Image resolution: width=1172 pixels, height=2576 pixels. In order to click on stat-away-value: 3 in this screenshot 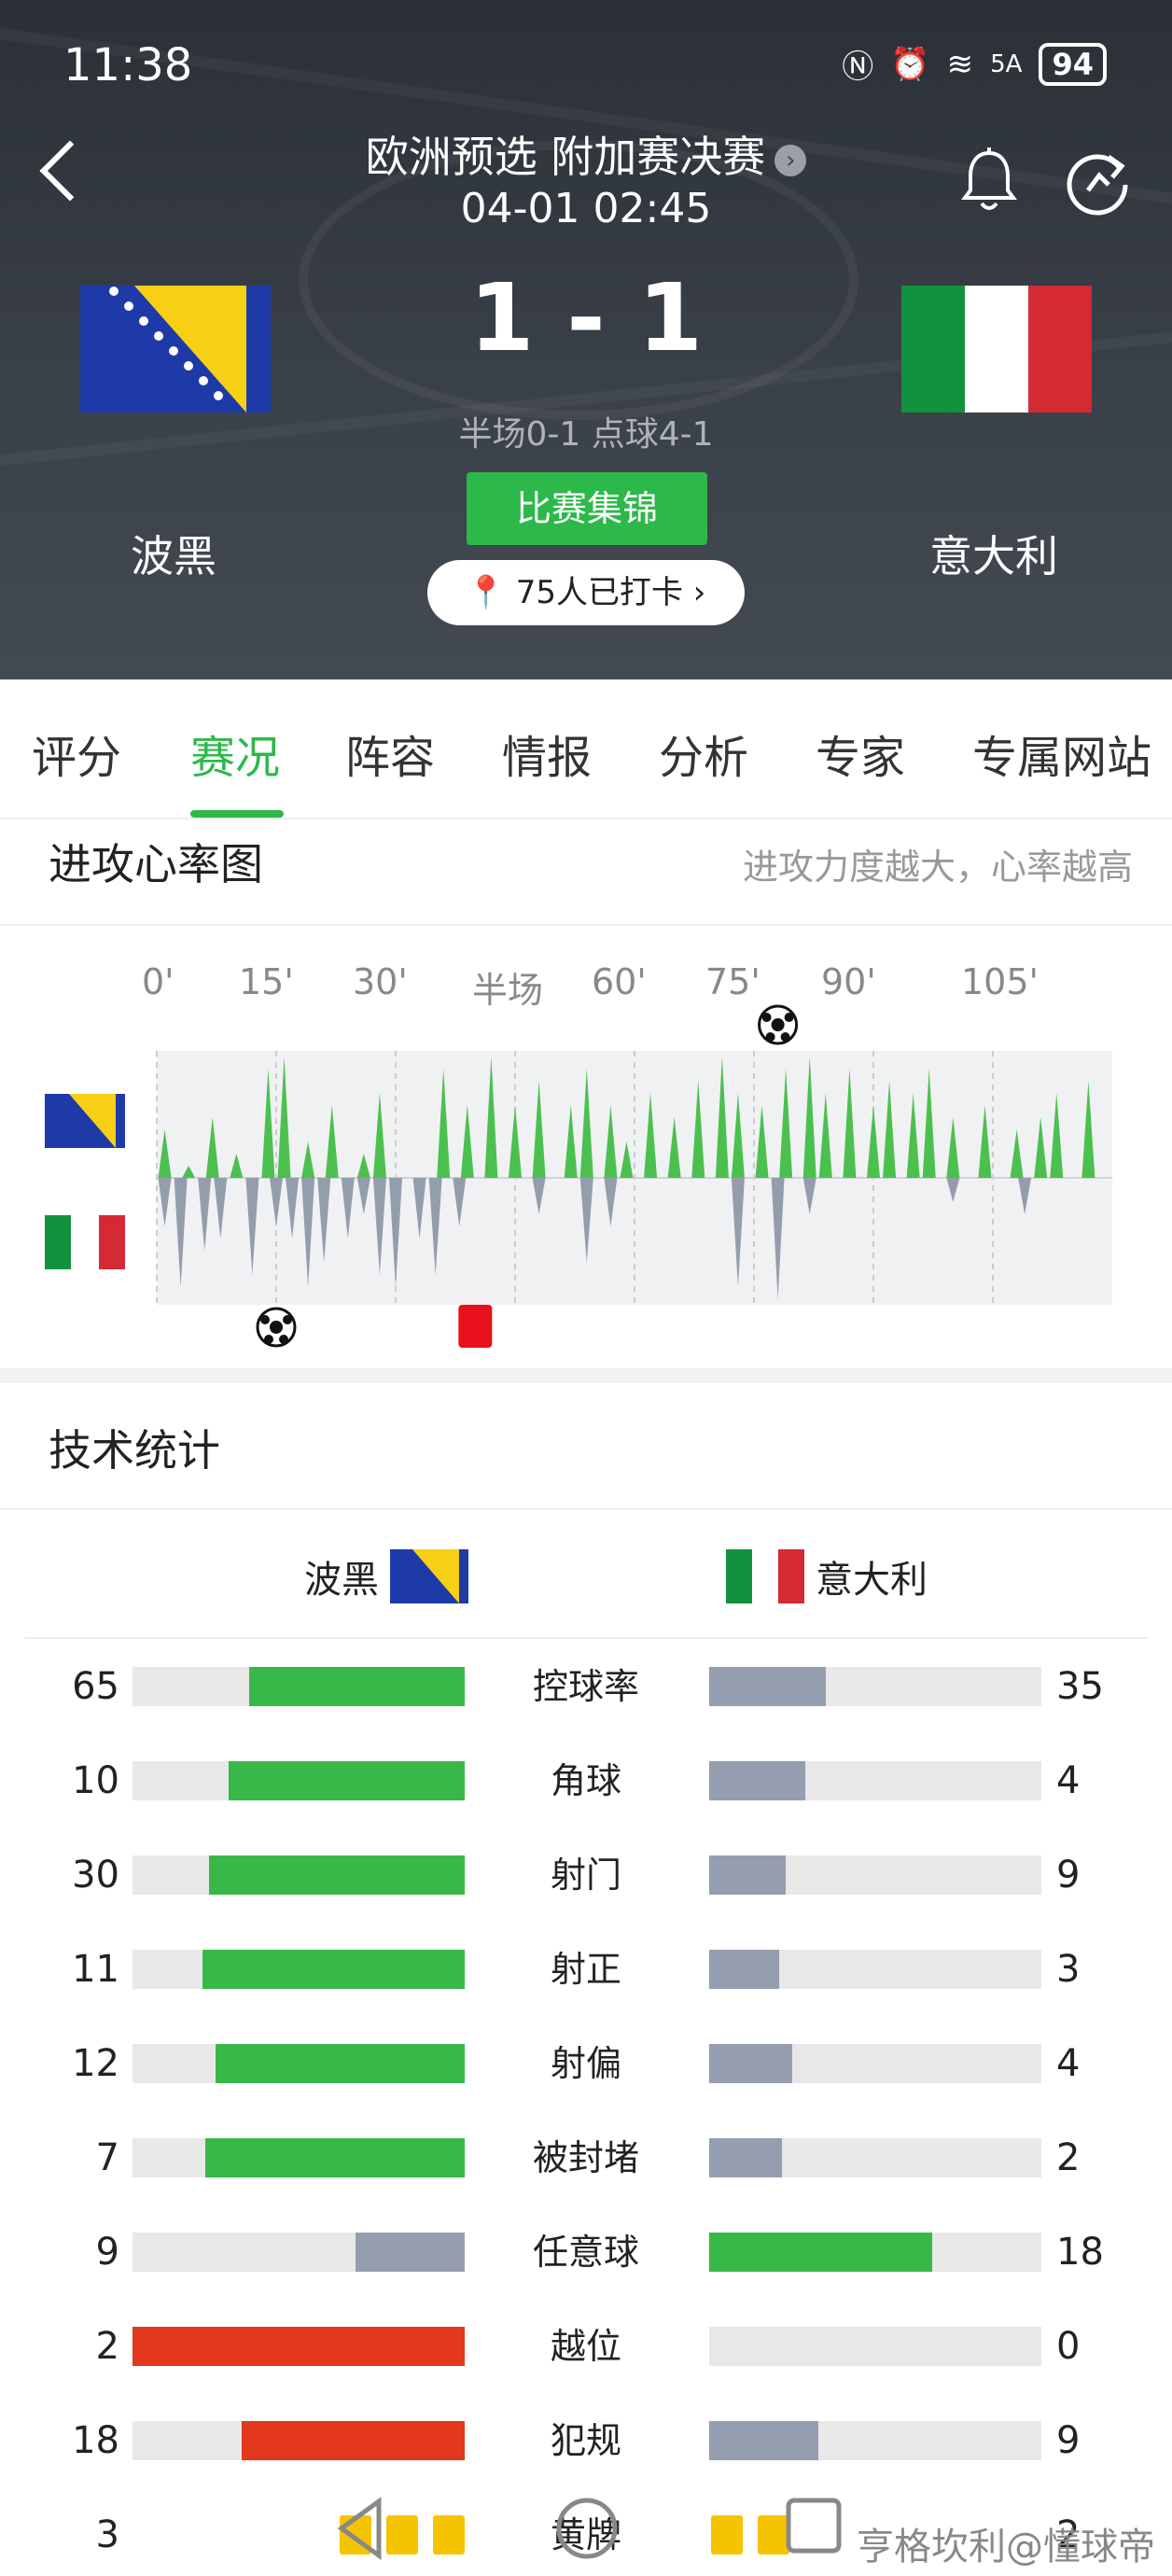, I will do `click(1068, 1970)`.